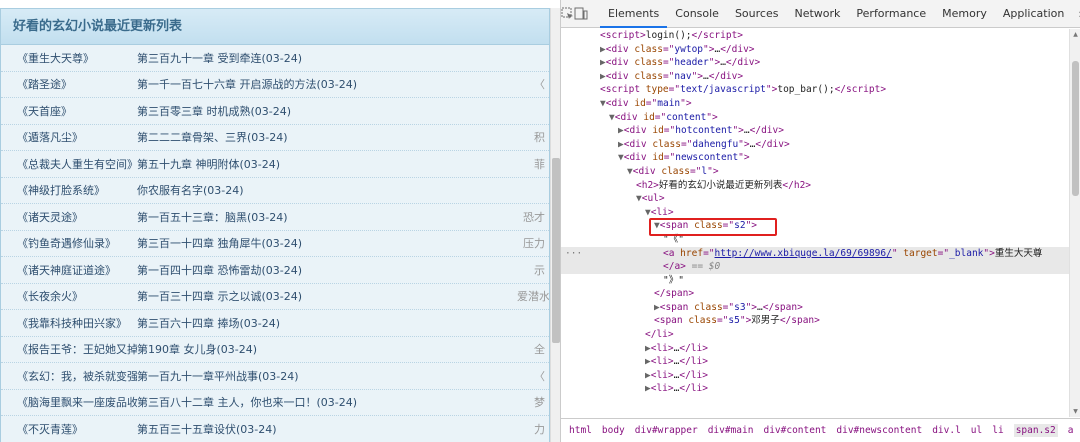 Image resolution: width=1080 pixels, height=442 pixels. Describe the element at coordinates (815, 77) in the screenshot. I see `dom-node-line: ▶<div class="nav">…</div>` at that location.